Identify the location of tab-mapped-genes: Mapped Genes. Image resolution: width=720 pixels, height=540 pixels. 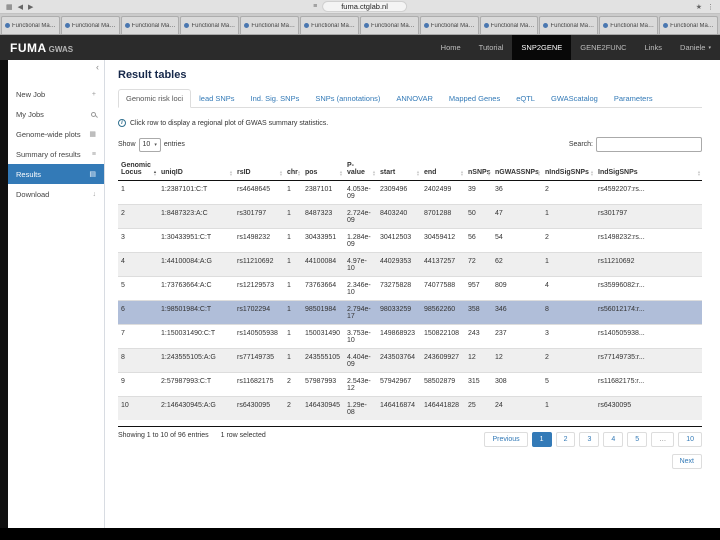
(474, 98).